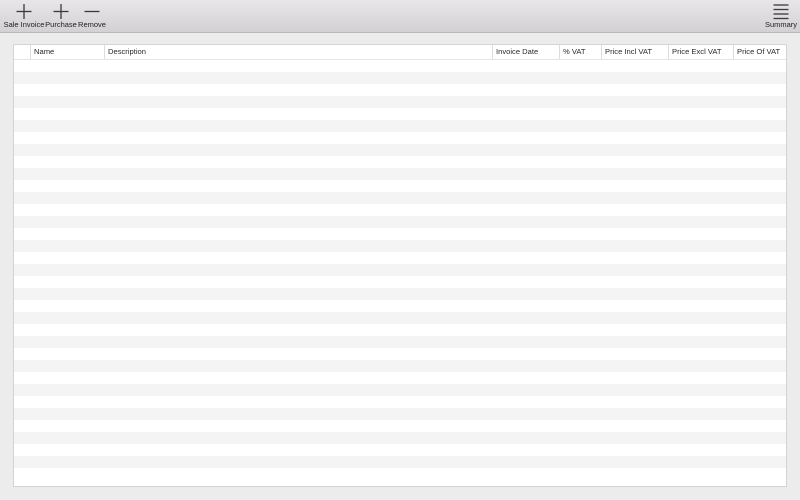  I want to click on sale-invoice-button: Sale Invoice, so click(24, 16).